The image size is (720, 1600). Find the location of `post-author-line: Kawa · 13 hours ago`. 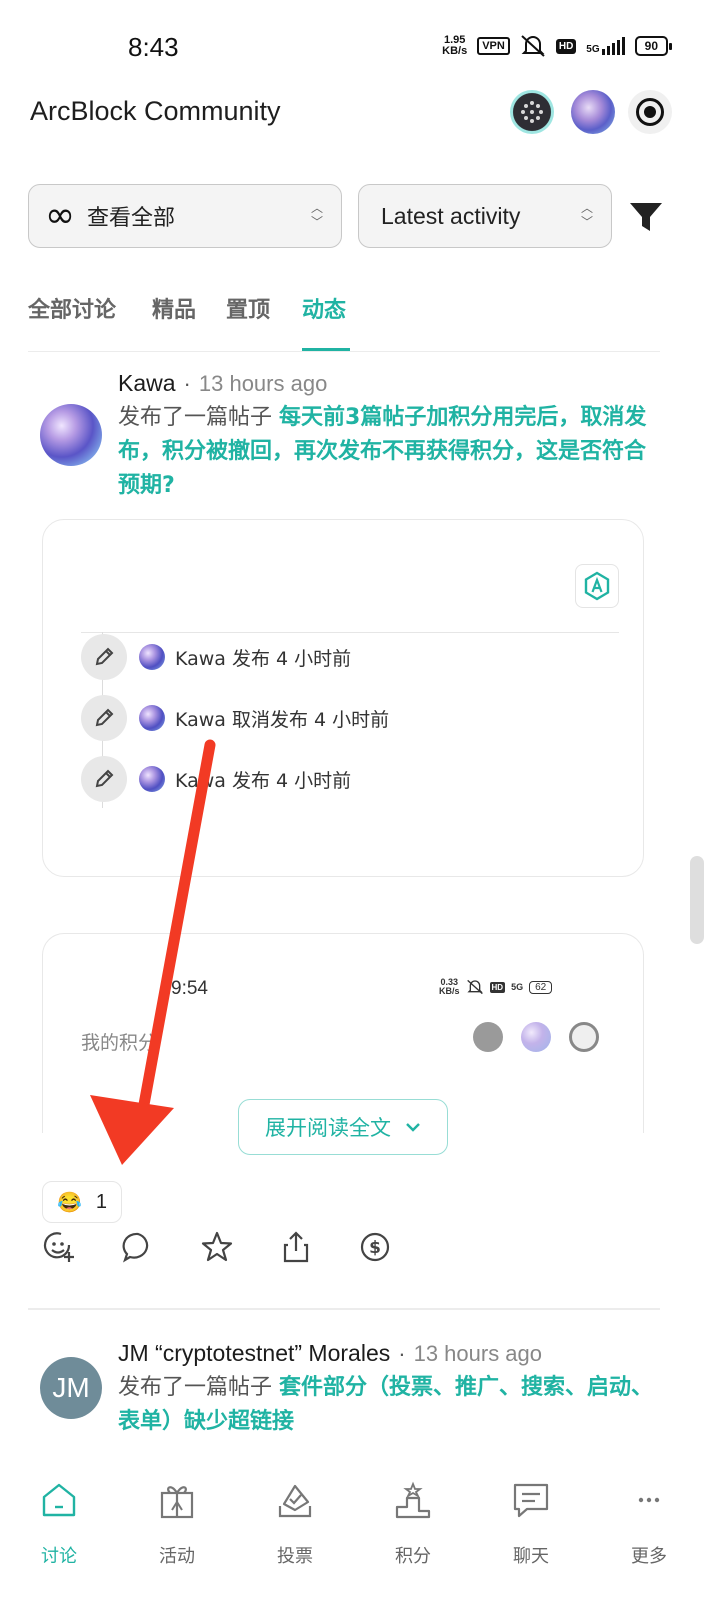

post-author-line: Kawa · 13 hours ago is located at coordinates (222, 383).